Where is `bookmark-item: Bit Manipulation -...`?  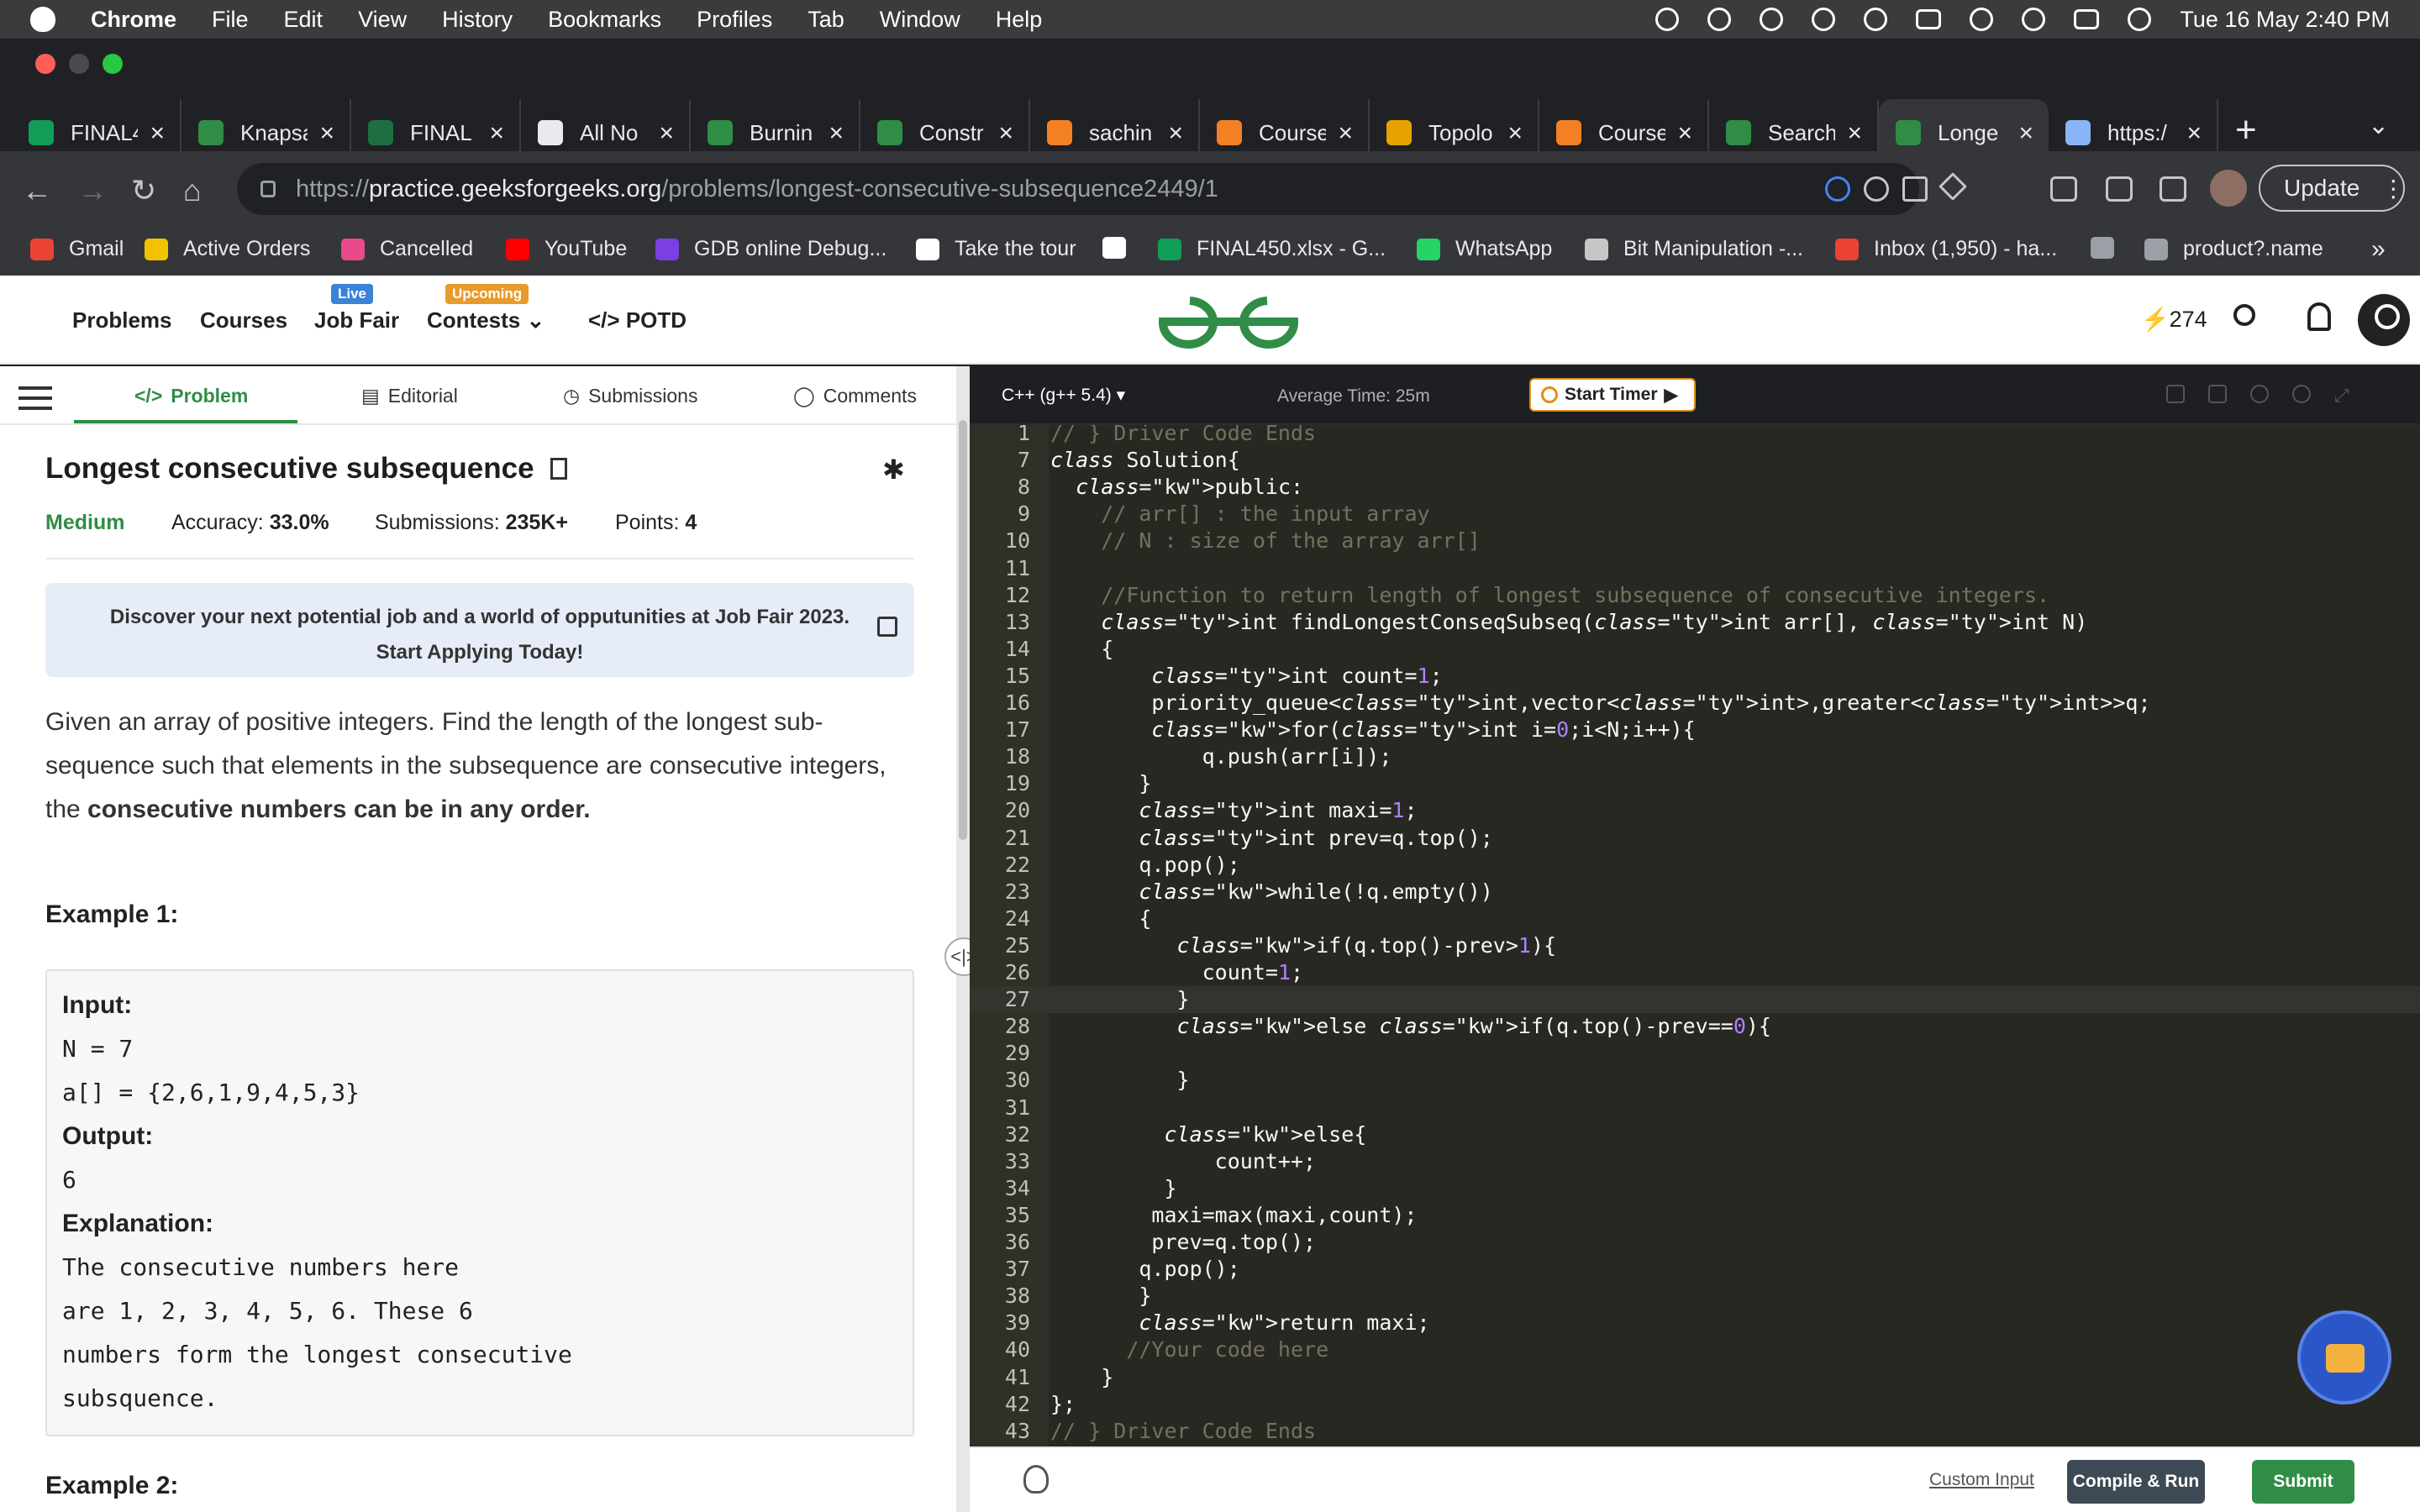 bookmark-item: Bit Manipulation -... is located at coordinates (1694, 249).